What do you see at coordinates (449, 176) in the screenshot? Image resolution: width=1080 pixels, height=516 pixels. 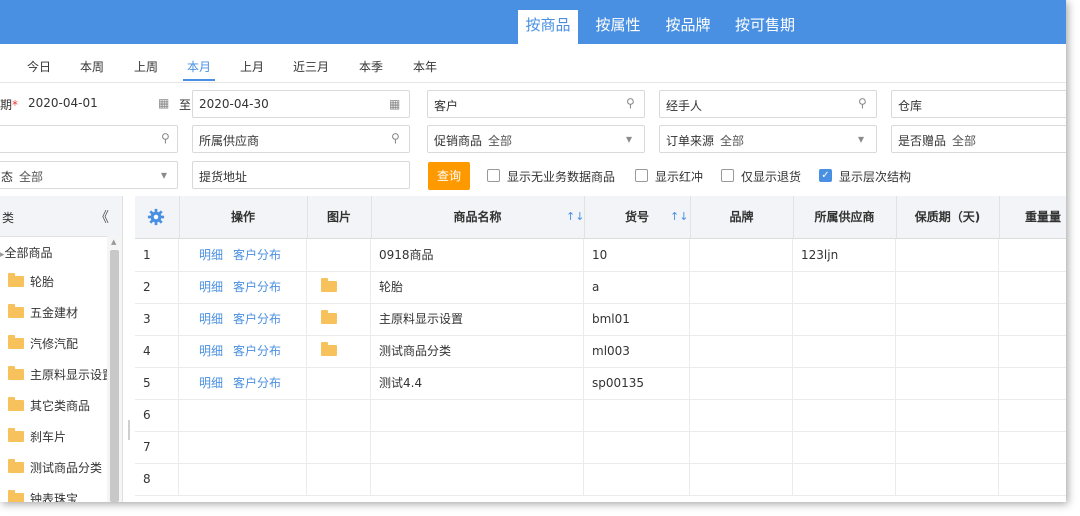 I see `query-button: 查询` at bounding box center [449, 176].